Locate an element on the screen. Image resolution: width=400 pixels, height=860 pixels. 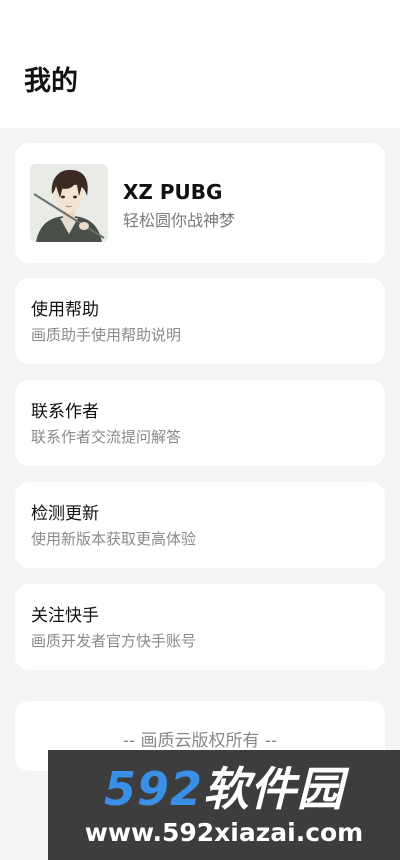
menu-item-title: 检测更新 is located at coordinates (65, 514).